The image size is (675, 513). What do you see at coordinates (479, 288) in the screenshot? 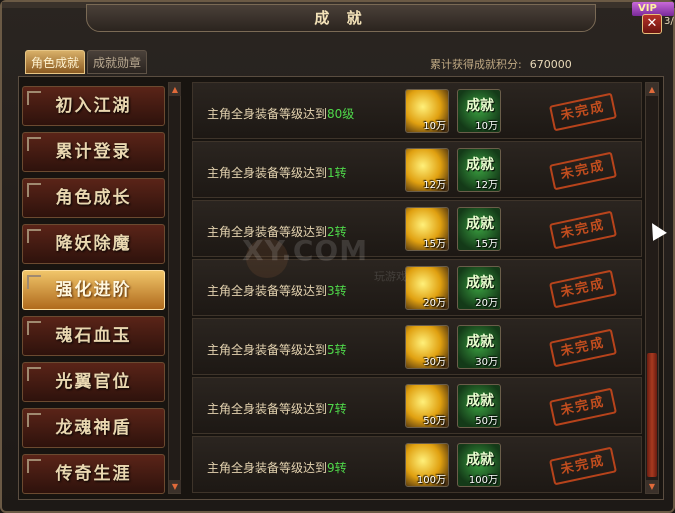
I see `achievement-badge-icon: 成就 20万` at bounding box center [479, 288].